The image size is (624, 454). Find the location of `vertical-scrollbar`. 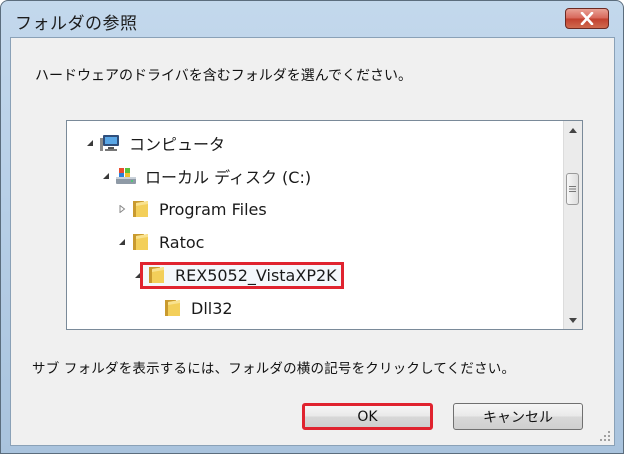

vertical-scrollbar is located at coordinates (572, 225).